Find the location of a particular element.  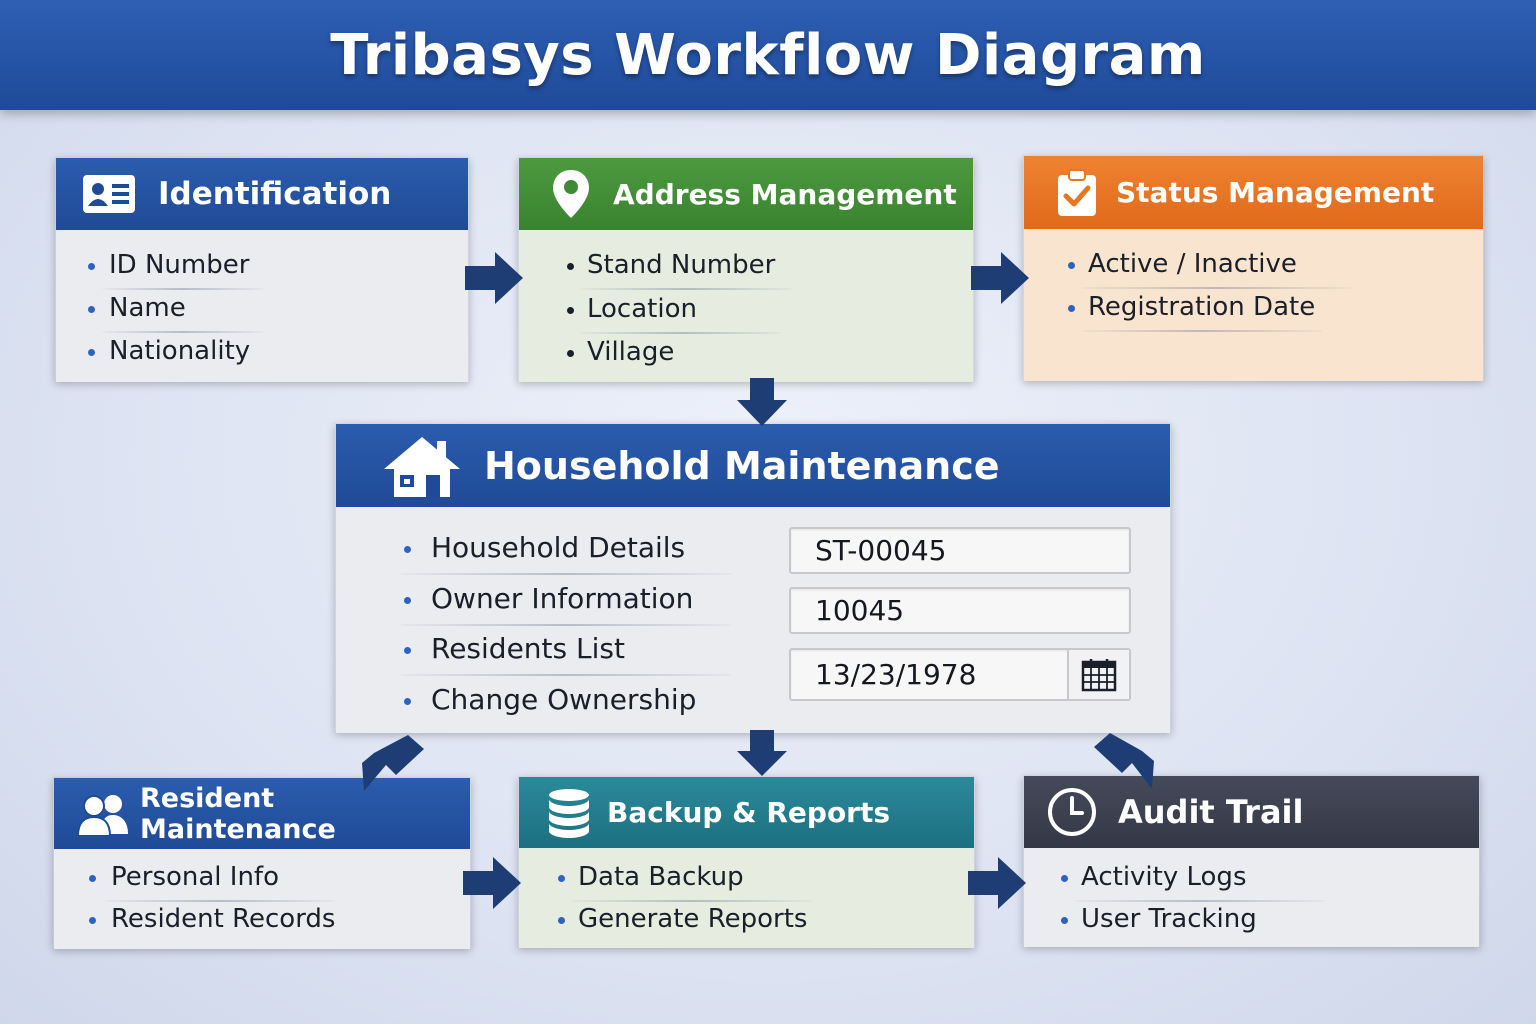

clock-icon is located at coordinates (1072, 812).